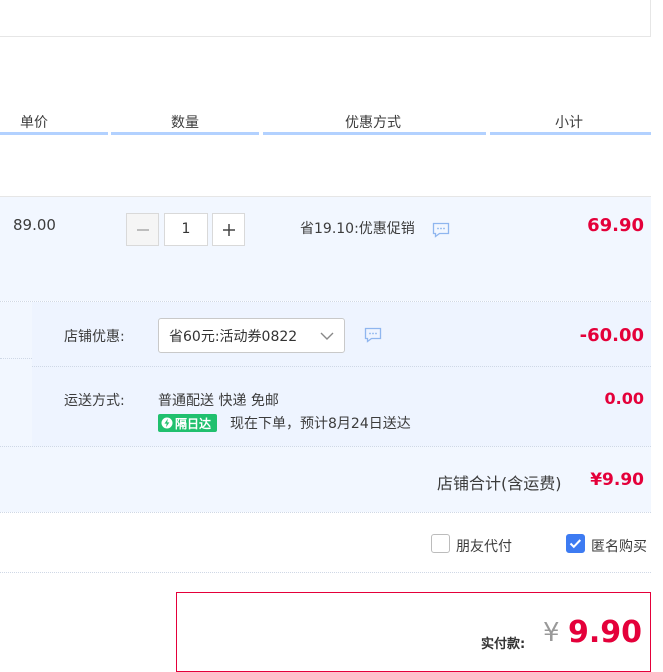 The width and height of the screenshot is (663, 672). Describe the element at coordinates (320, 424) in the screenshot. I see `shipping-eta: 现在下单，预计8月24日送达` at that location.